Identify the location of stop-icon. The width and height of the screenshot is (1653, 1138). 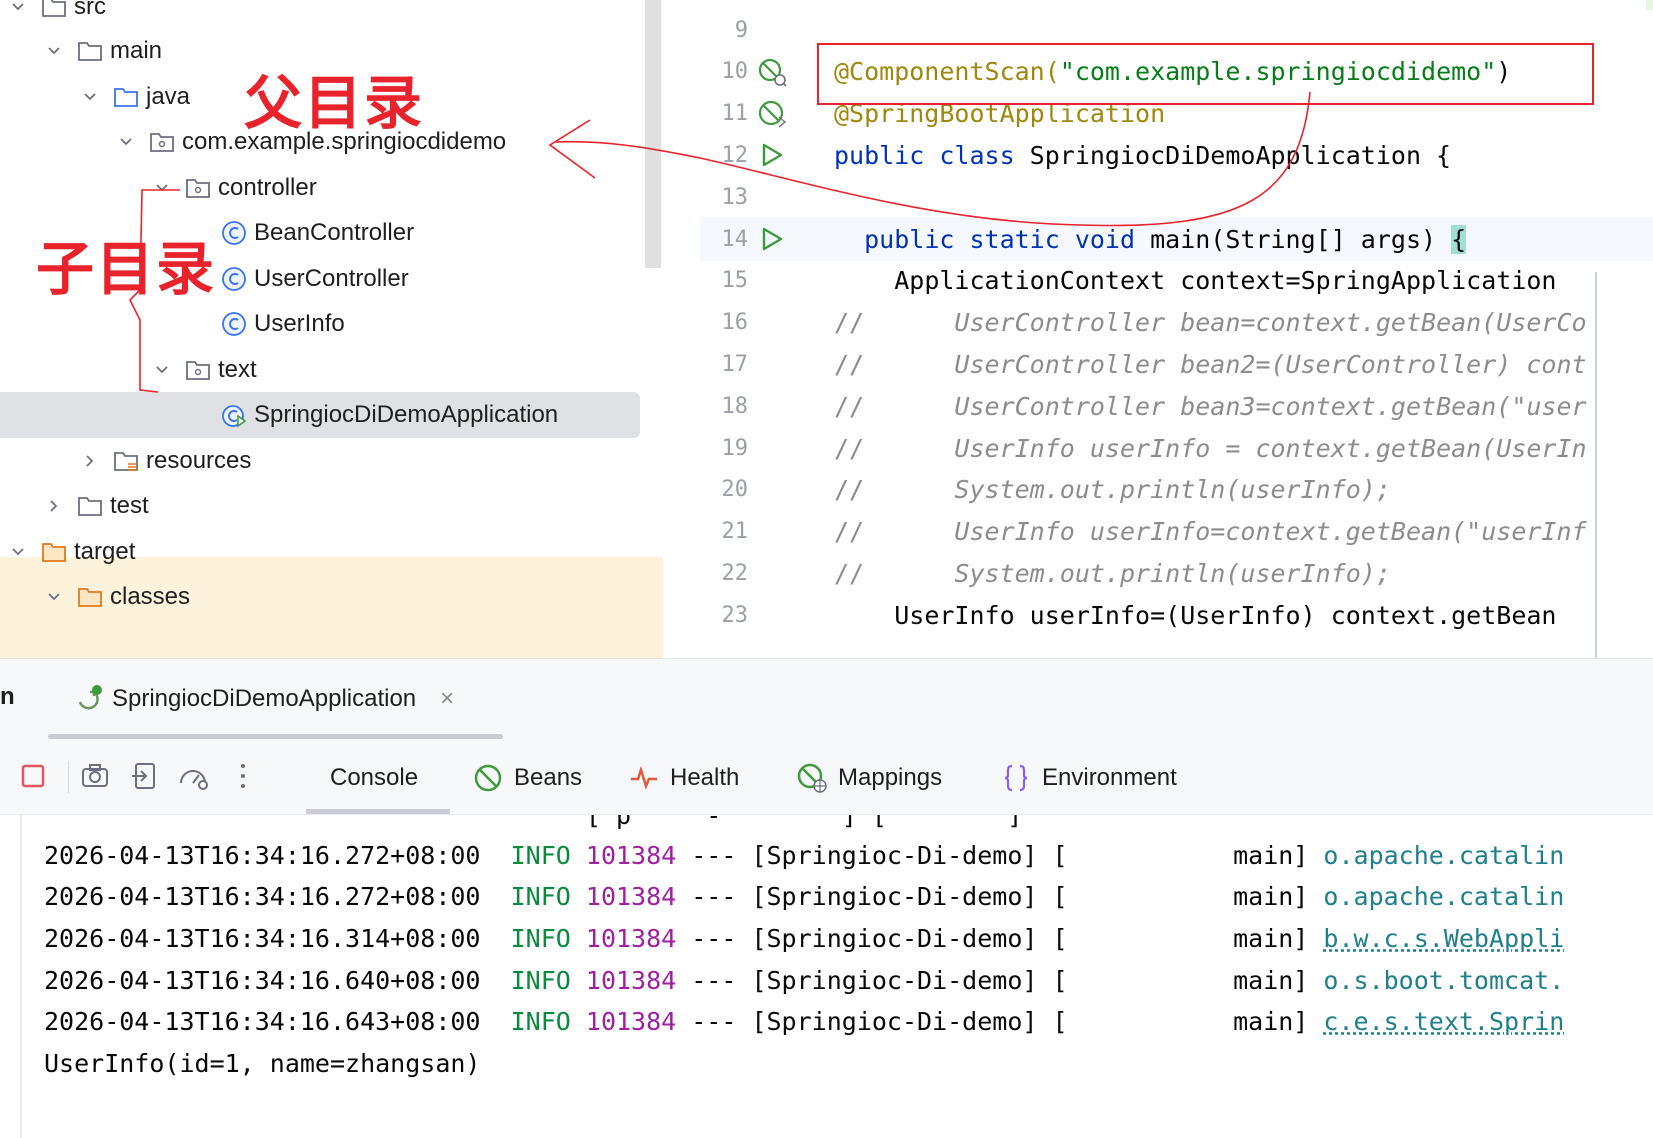
(33, 776).